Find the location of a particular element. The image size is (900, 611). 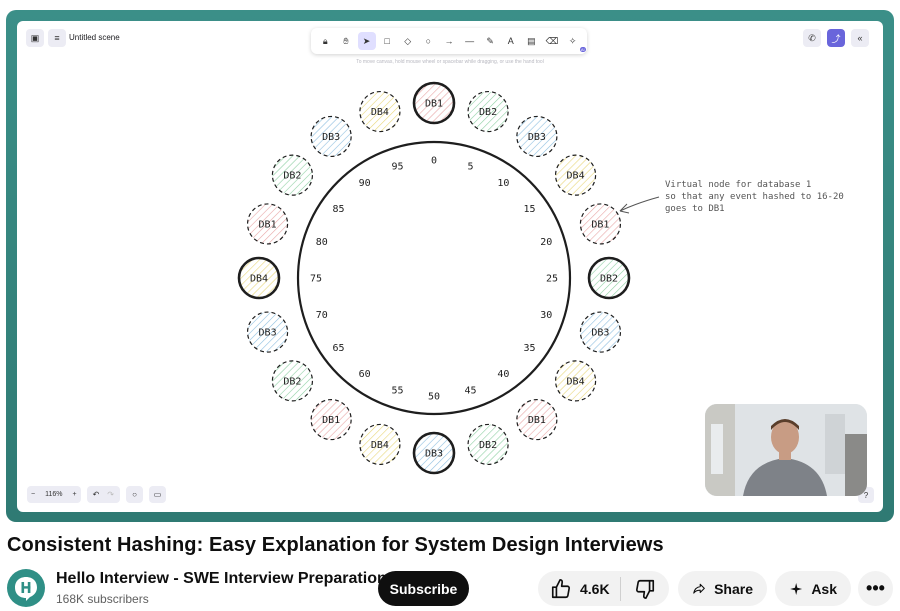

ring-position-label: 25 is located at coordinates (552, 279).